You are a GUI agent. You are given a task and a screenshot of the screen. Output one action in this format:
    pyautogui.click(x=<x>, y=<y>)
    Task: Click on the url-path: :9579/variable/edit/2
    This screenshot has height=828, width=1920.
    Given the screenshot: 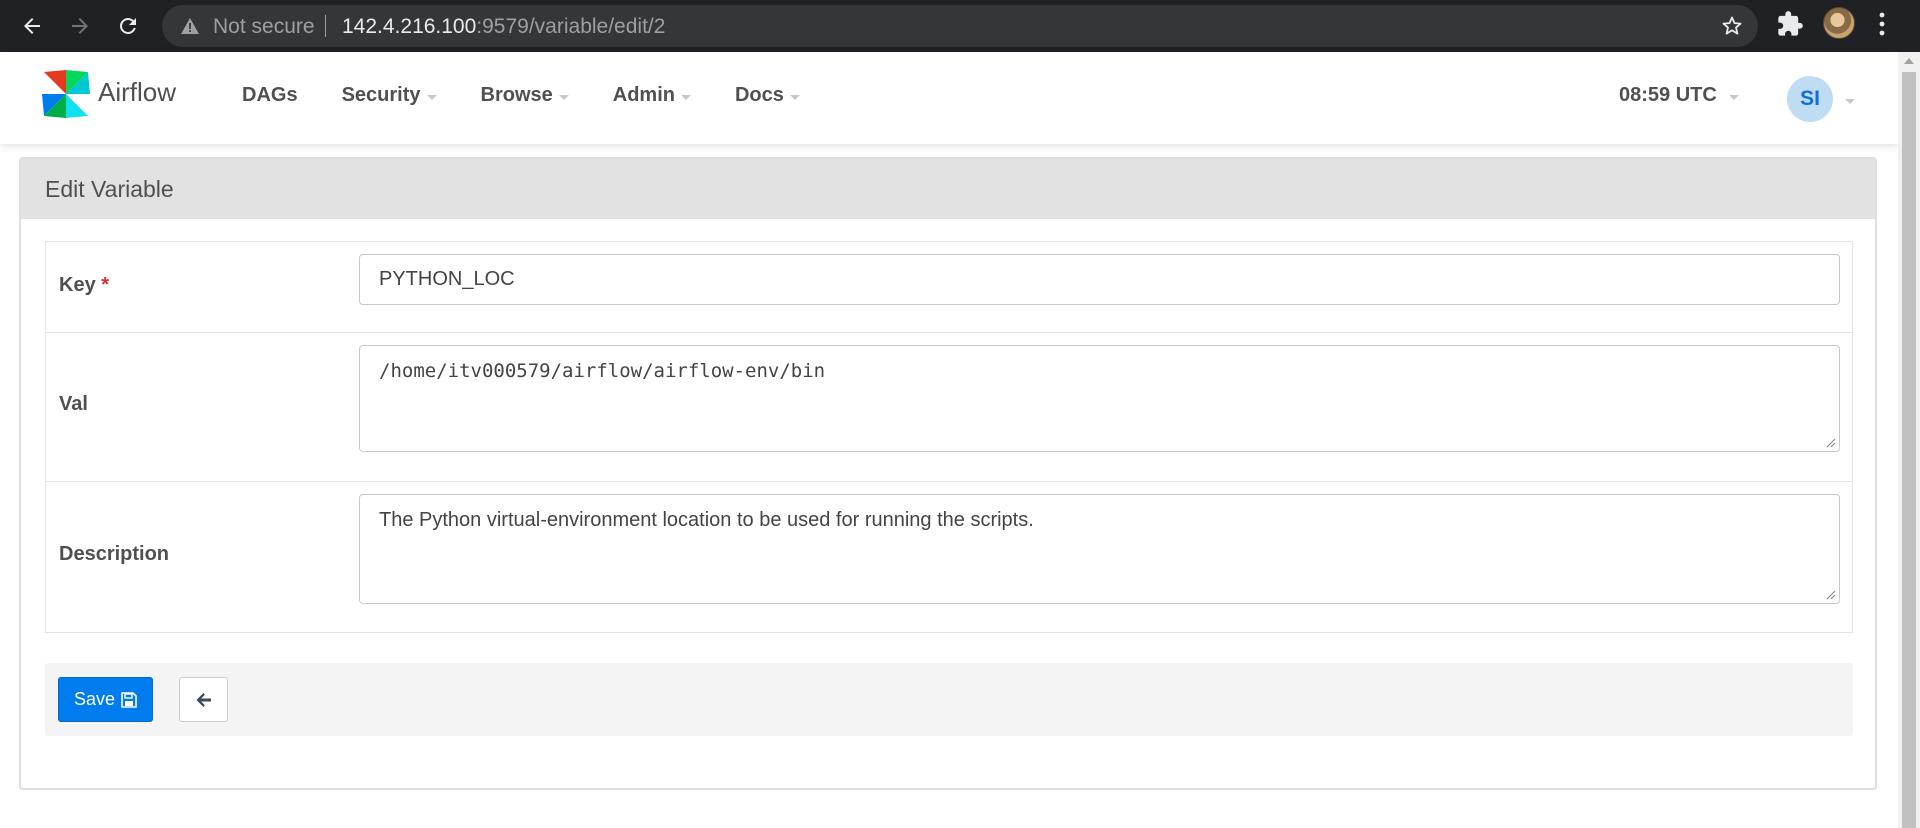 What is the action you would take?
    pyautogui.click(x=571, y=26)
    